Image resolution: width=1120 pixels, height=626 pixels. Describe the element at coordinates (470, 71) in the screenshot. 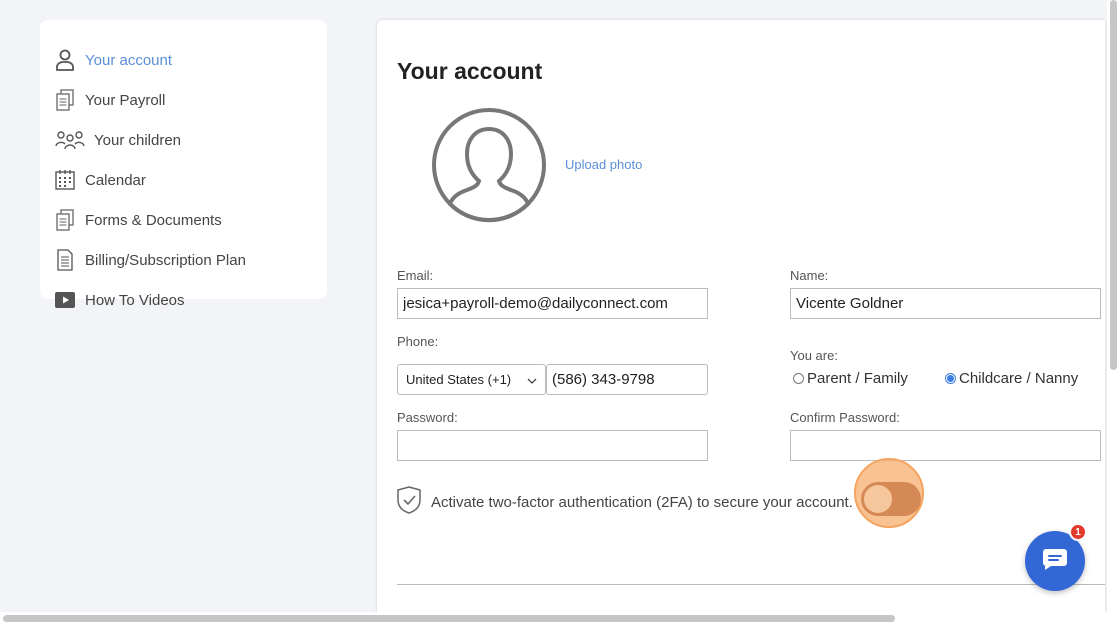

I see `page-title: Your account` at that location.